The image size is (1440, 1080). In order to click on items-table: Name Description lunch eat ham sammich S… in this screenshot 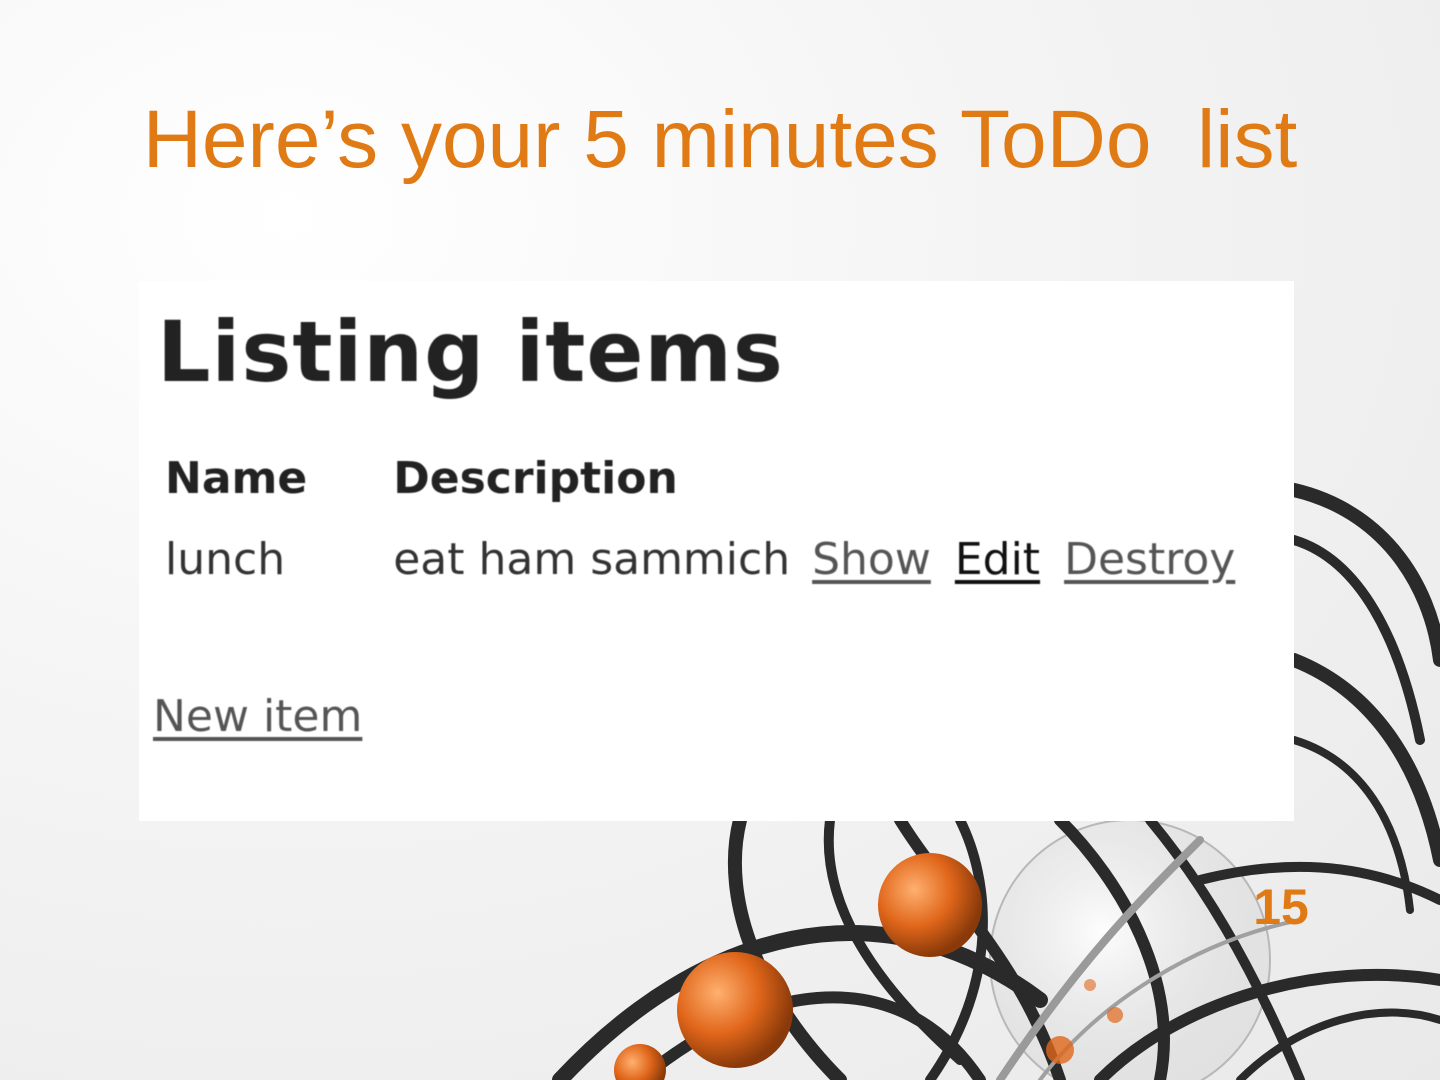, I will do `click(701, 519)`.